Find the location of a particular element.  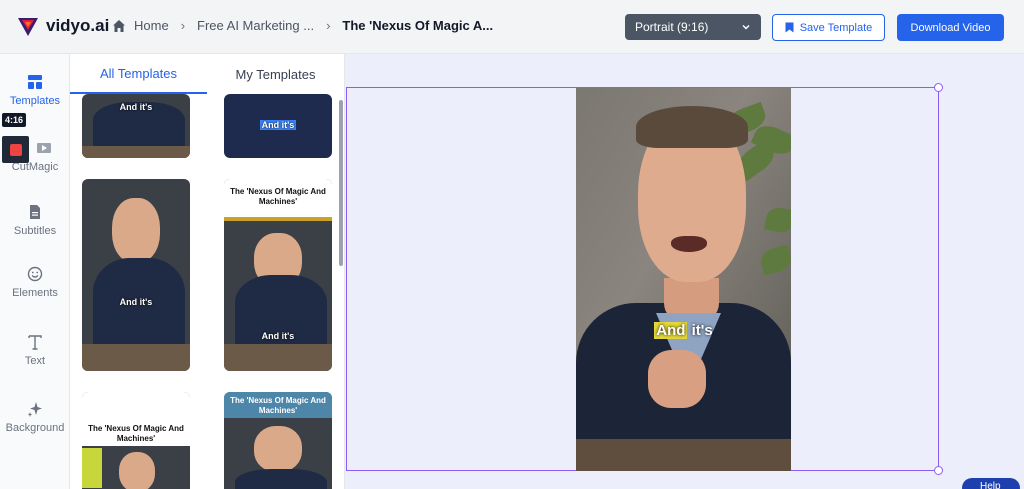

rail-label-elements: Elements is located at coordinates (35, 293).